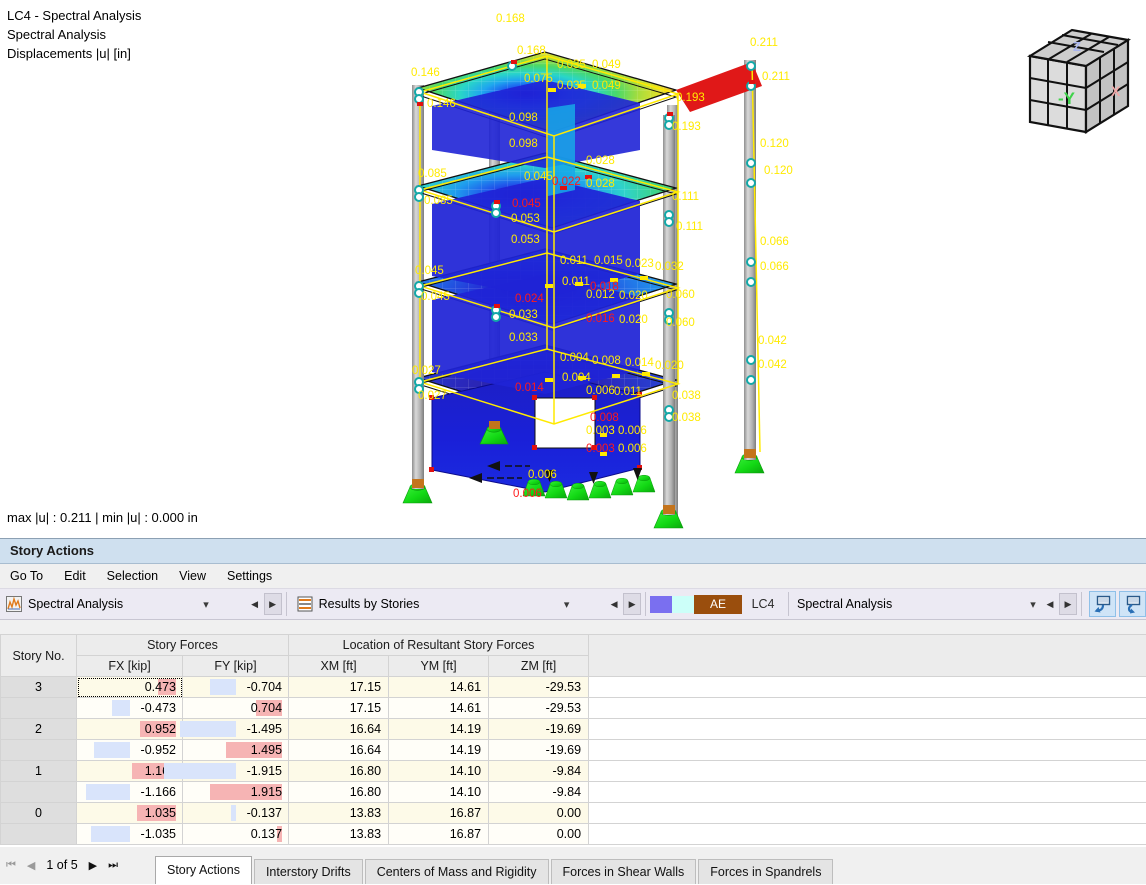 The image size is (1146, 885). I want to click on menu-item-edit: Edit, so click(75, 576).